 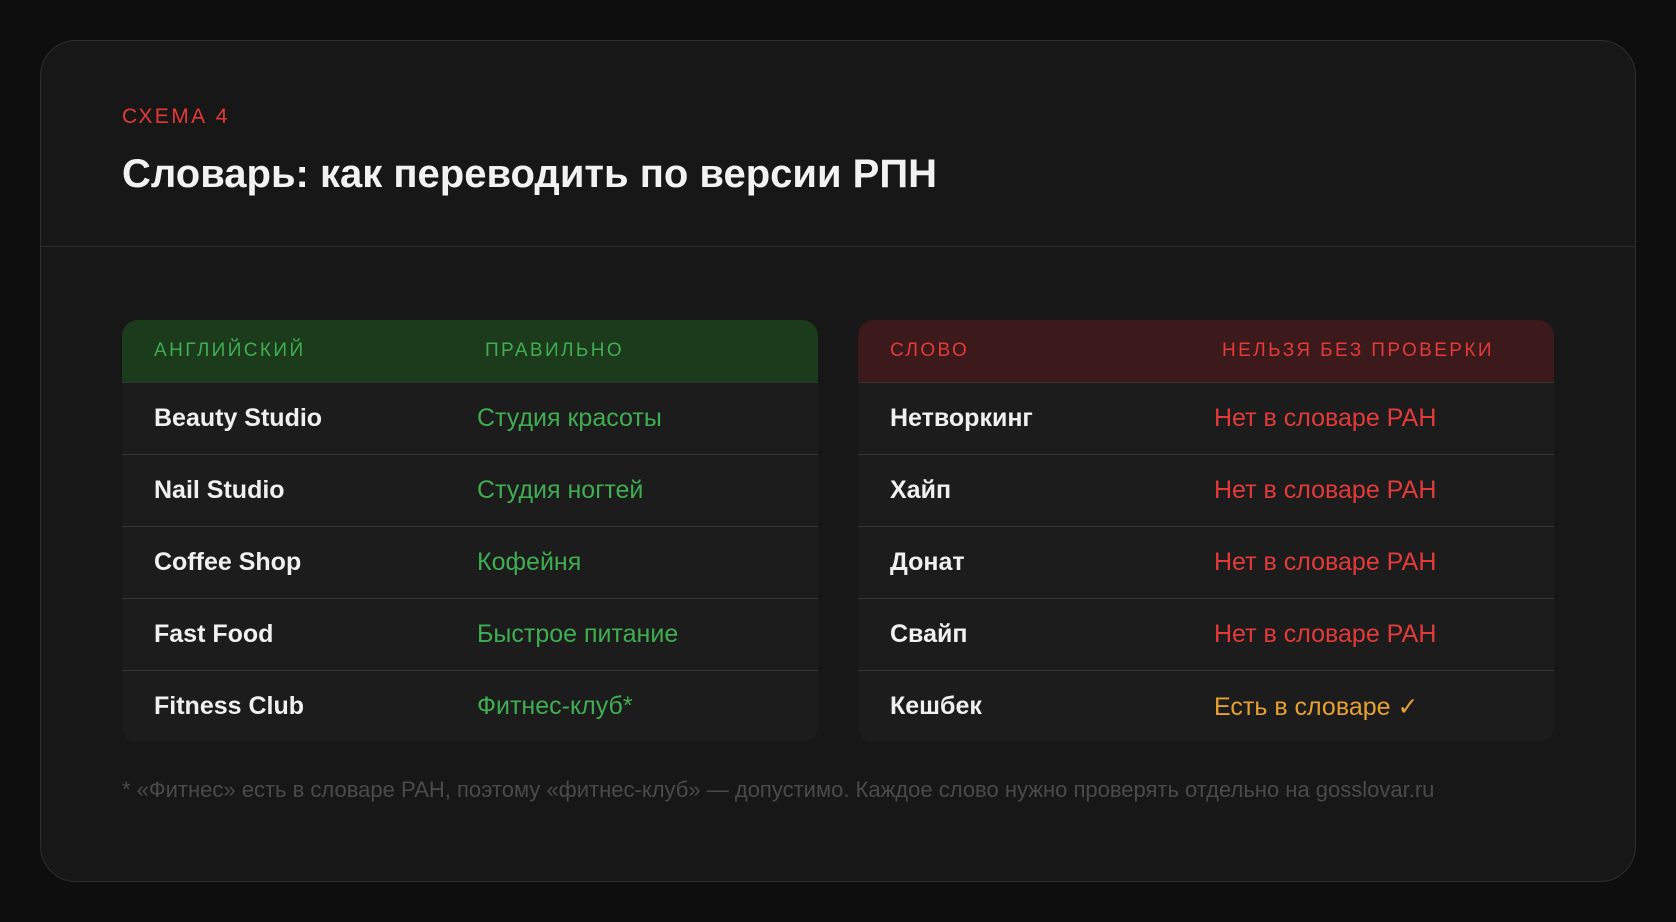 I want to click on table-row: Свайп Нет в словаре РАН, so click(x=1206, y=634).